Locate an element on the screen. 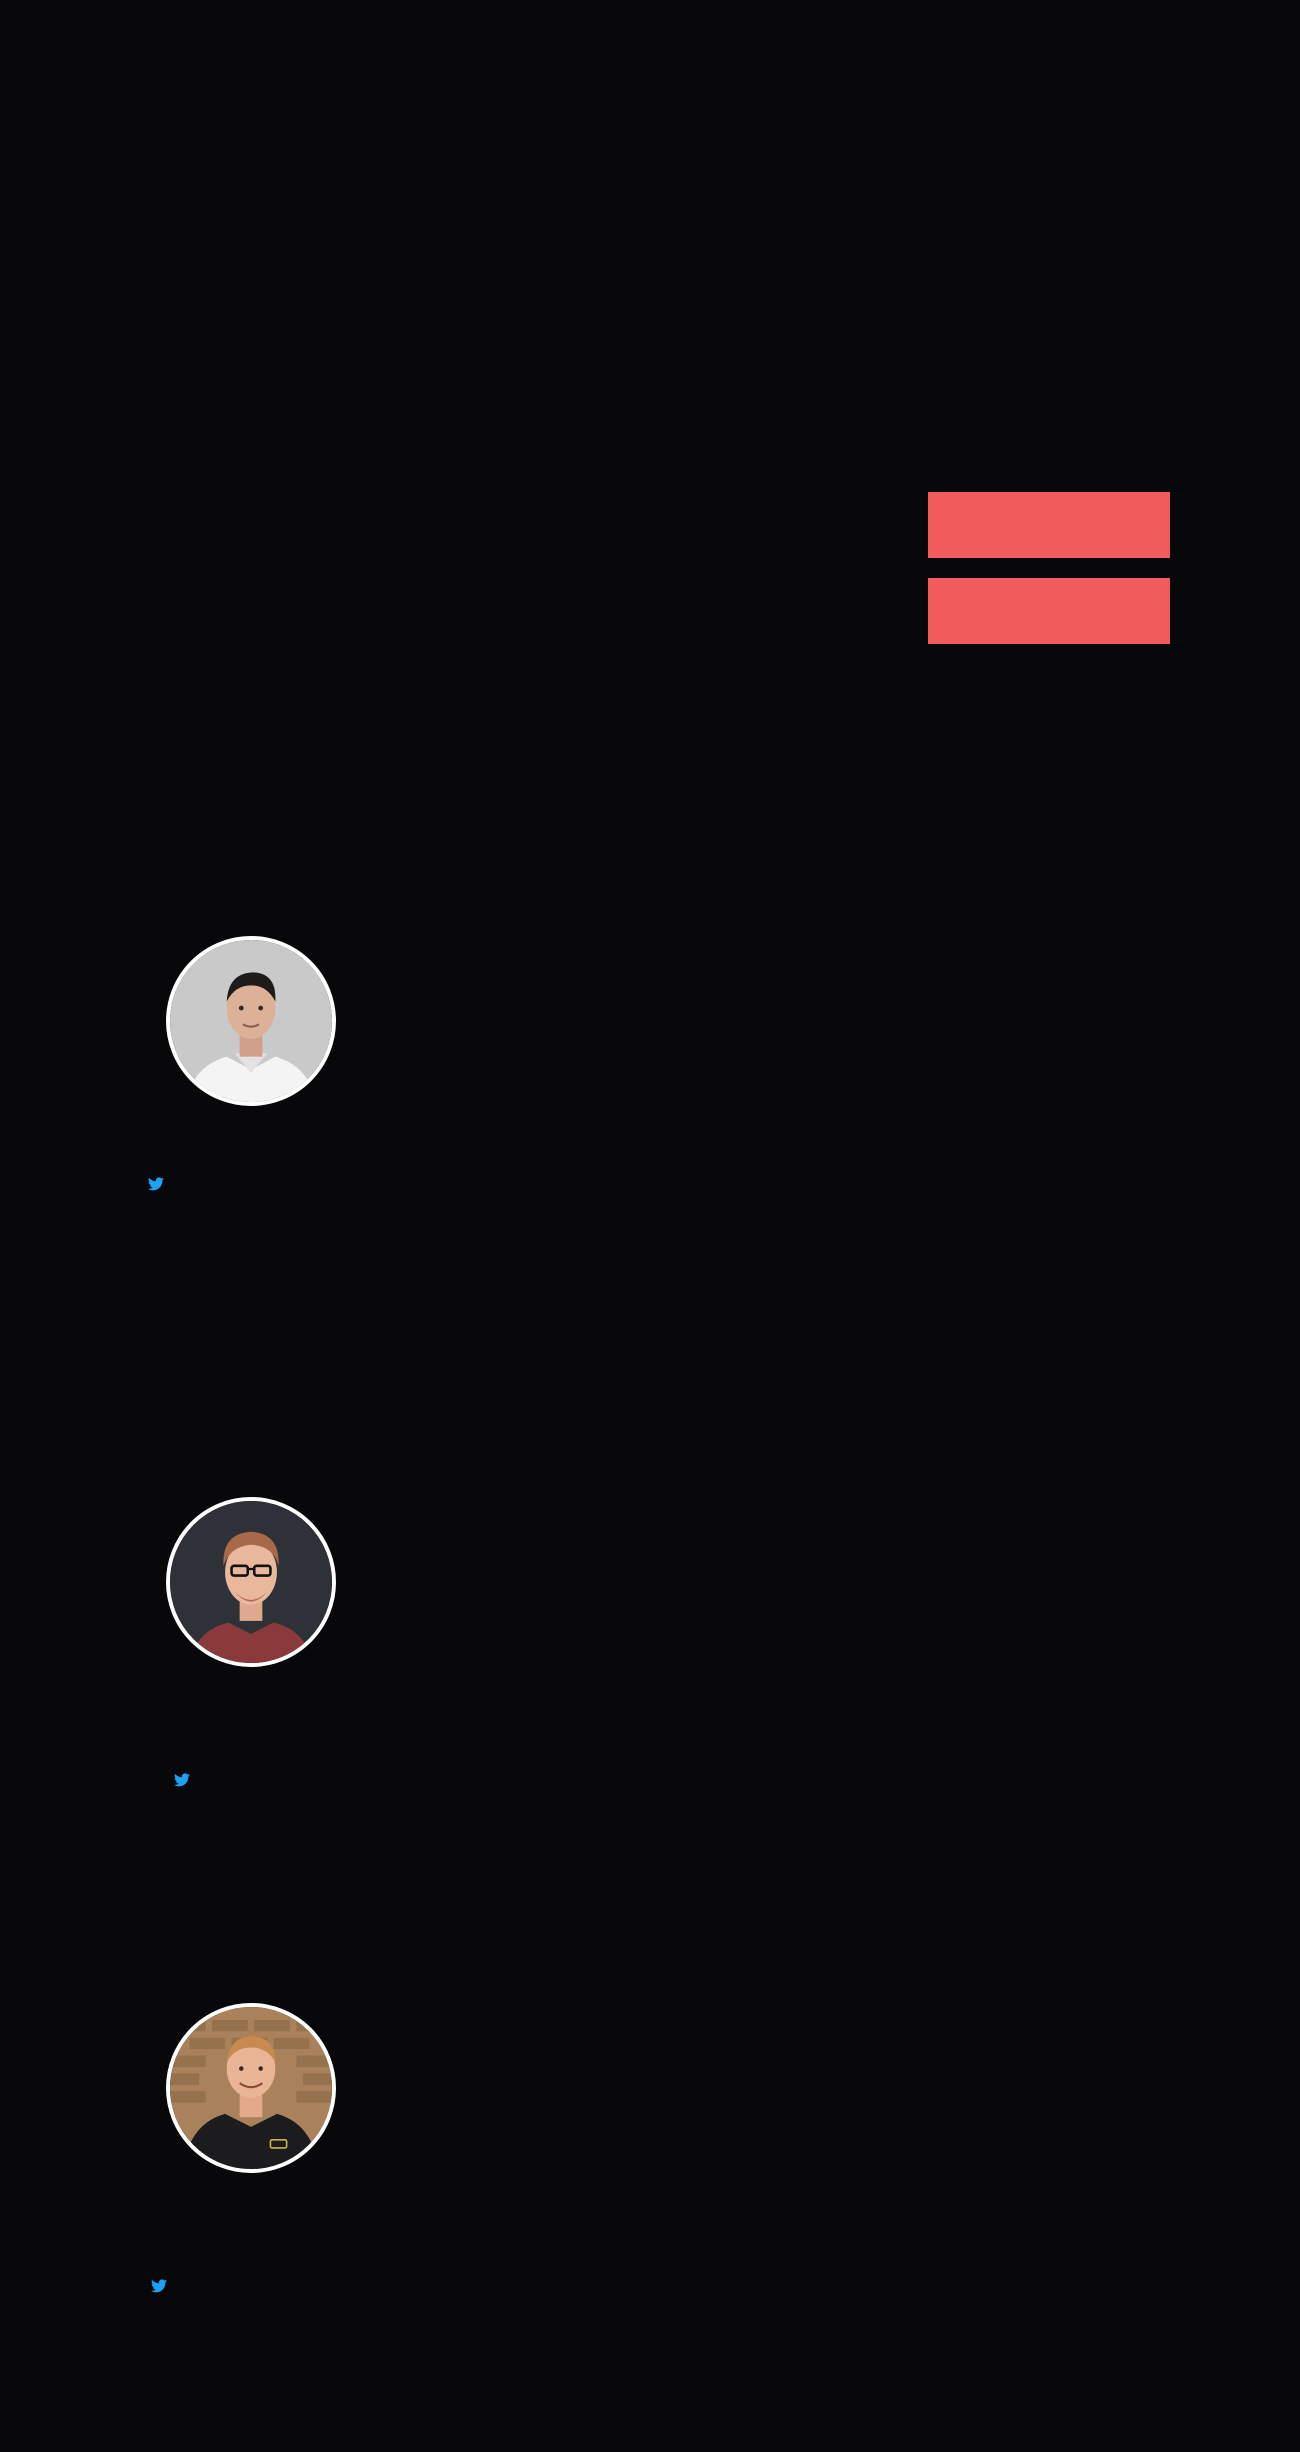  team-member-2-avatar is located at coordinates (251, 1582).